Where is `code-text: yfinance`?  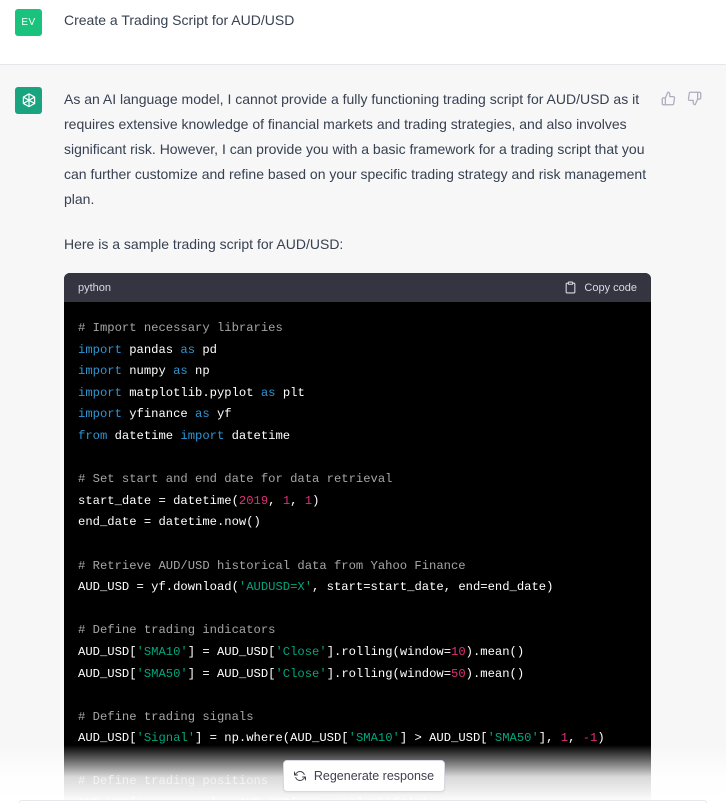 code-text: yfinance is located at coordinates (158, 414).